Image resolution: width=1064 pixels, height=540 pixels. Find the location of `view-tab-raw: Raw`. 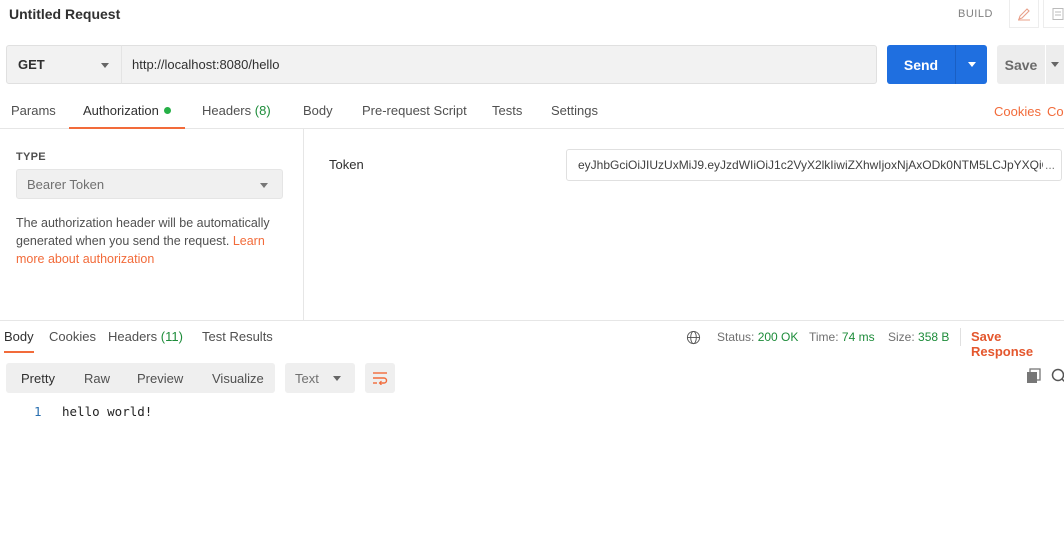

view-tab-raw: Raw is located at coordinates (97, 378).